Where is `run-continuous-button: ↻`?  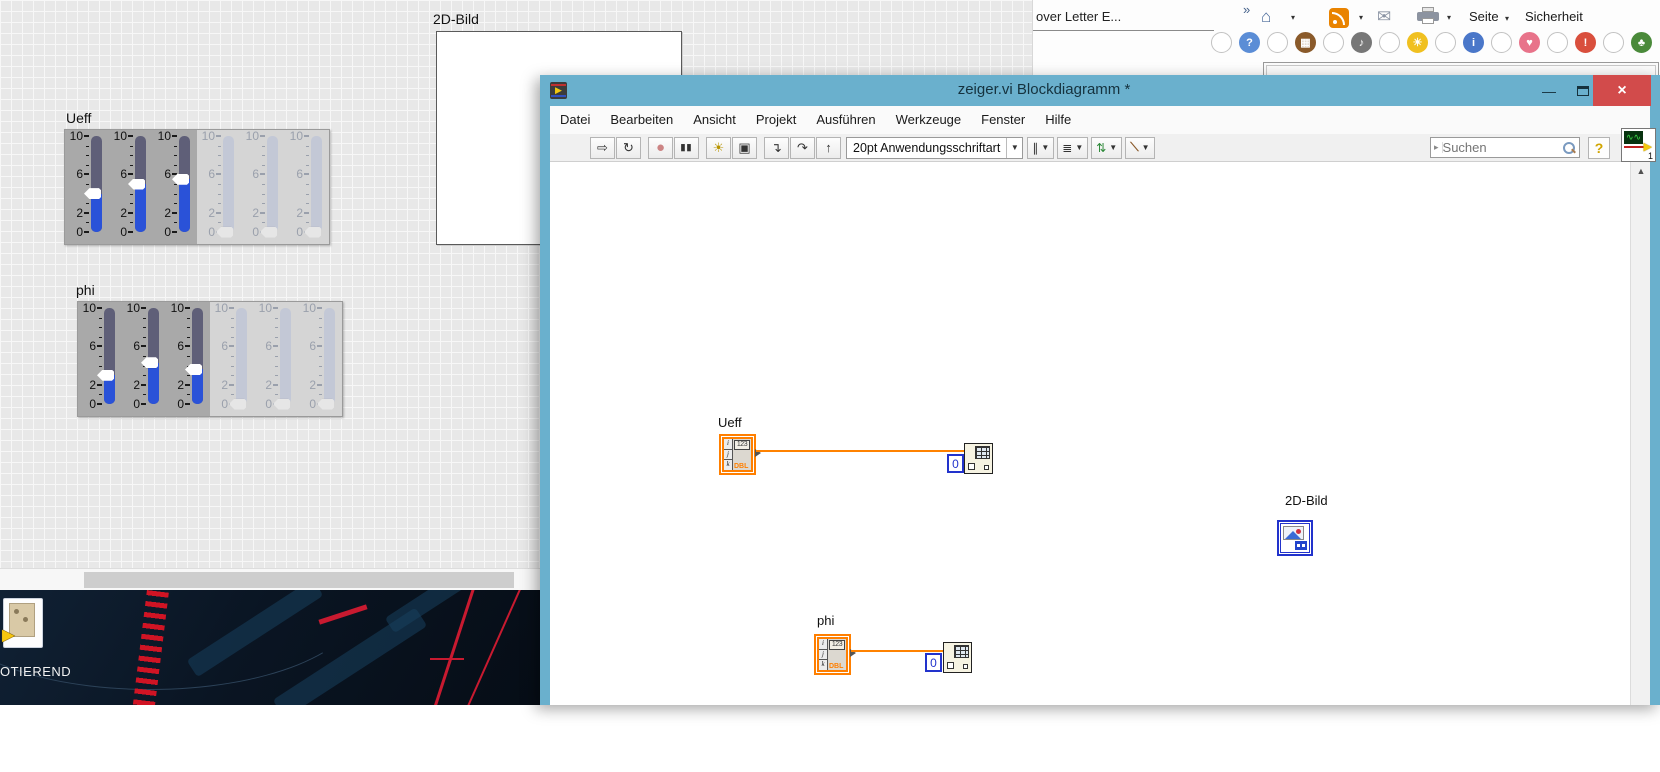 run-continuous-button: ↻ is located at coordinates (628, 147).